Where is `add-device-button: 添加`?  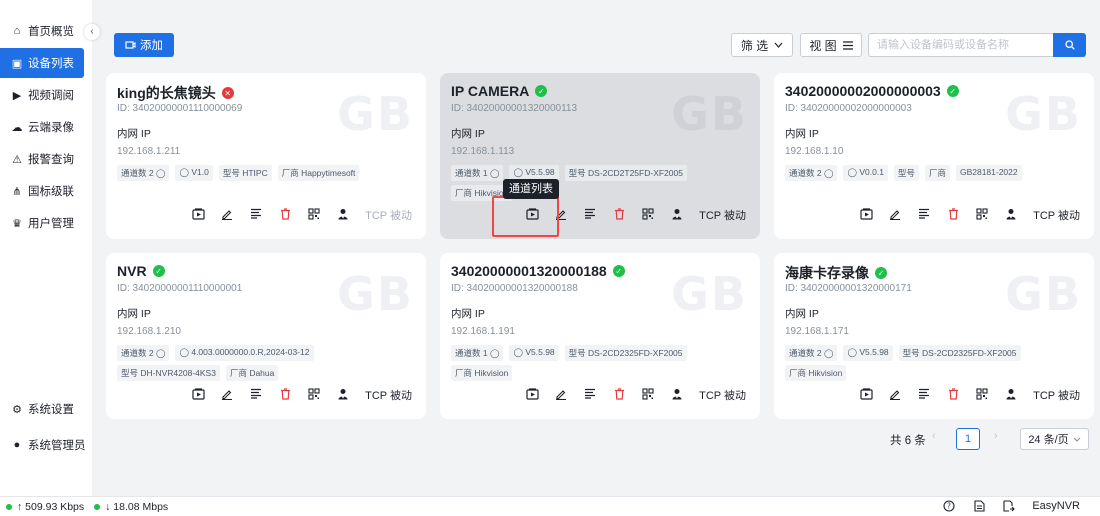
add-device-button: 添加 is located at coordinates (144, 45).